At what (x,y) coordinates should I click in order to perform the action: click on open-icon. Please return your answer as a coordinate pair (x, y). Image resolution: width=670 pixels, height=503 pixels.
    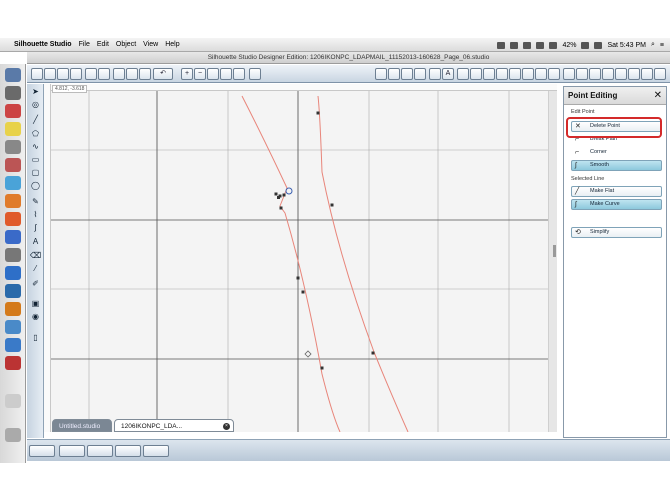
    Looking at the image, I should click on (50, 74).